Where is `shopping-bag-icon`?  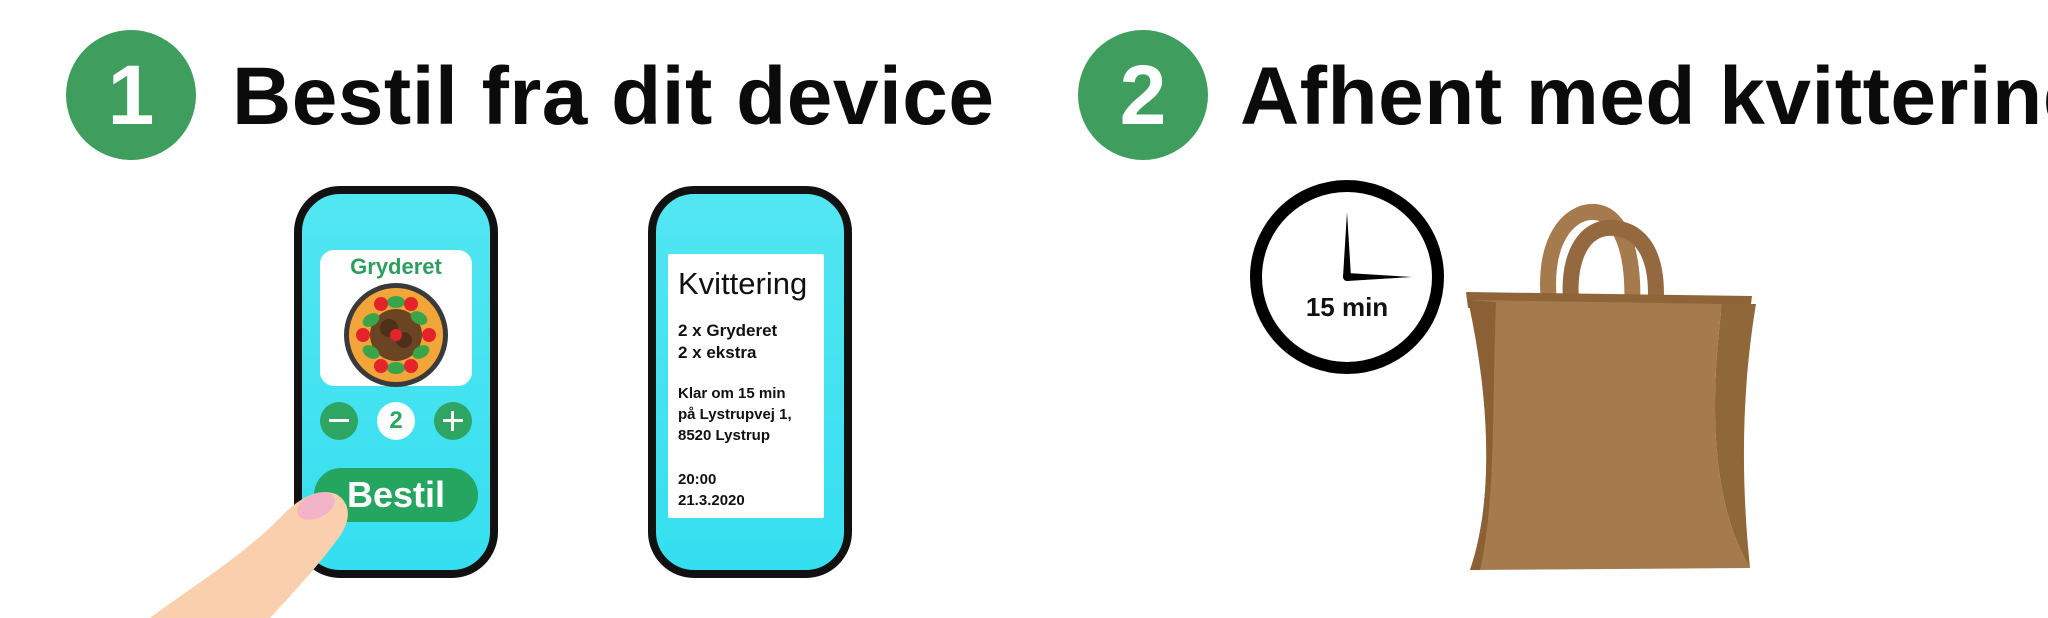
shopping-bag-icon is located at coordinates (1611, 386).